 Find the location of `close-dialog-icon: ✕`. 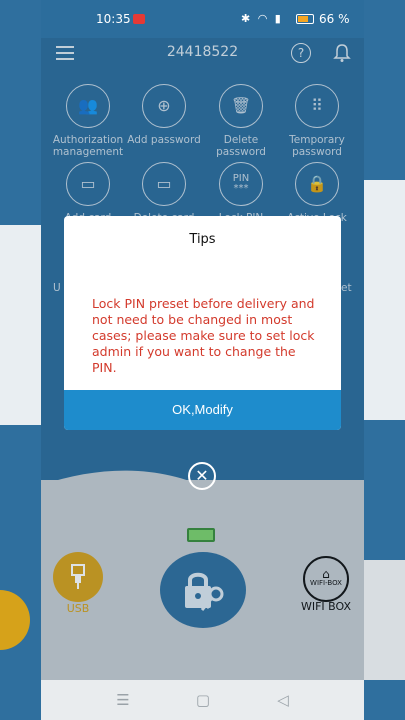

close-dialog-icon: ✕ is located at coordinates (202, 476).